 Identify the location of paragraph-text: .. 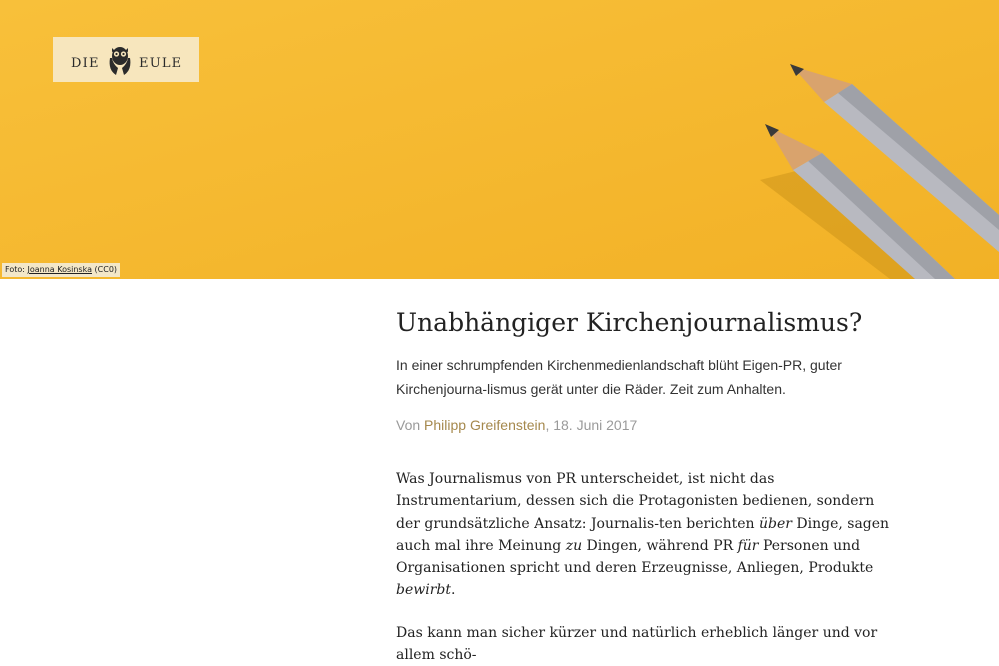
(453, 590).